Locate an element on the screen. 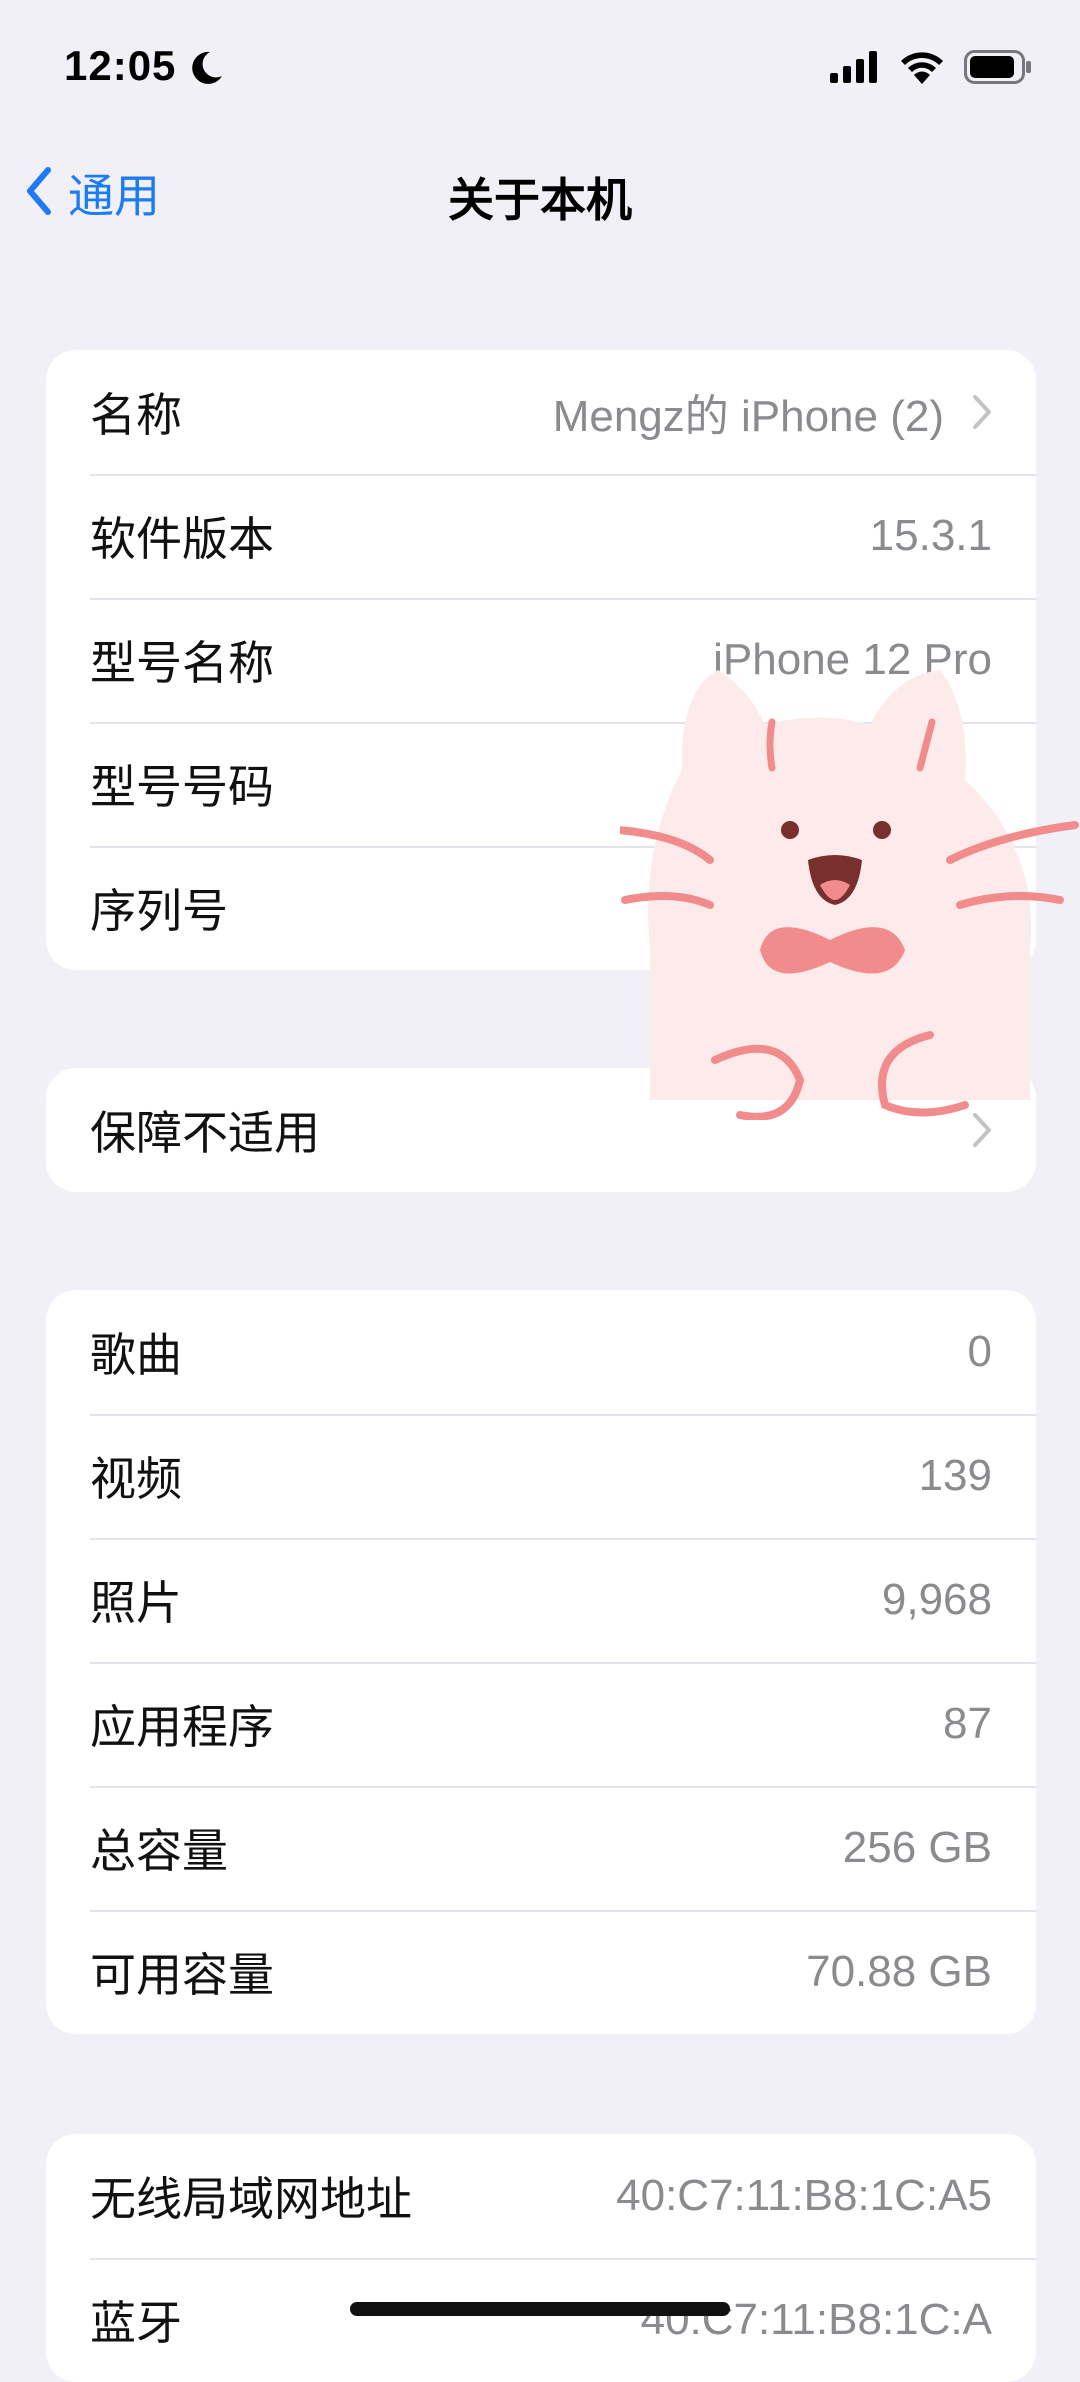 This screenshot has width=1080, height=2382. row-label: 序列号 is located at coordinates (159, 911).